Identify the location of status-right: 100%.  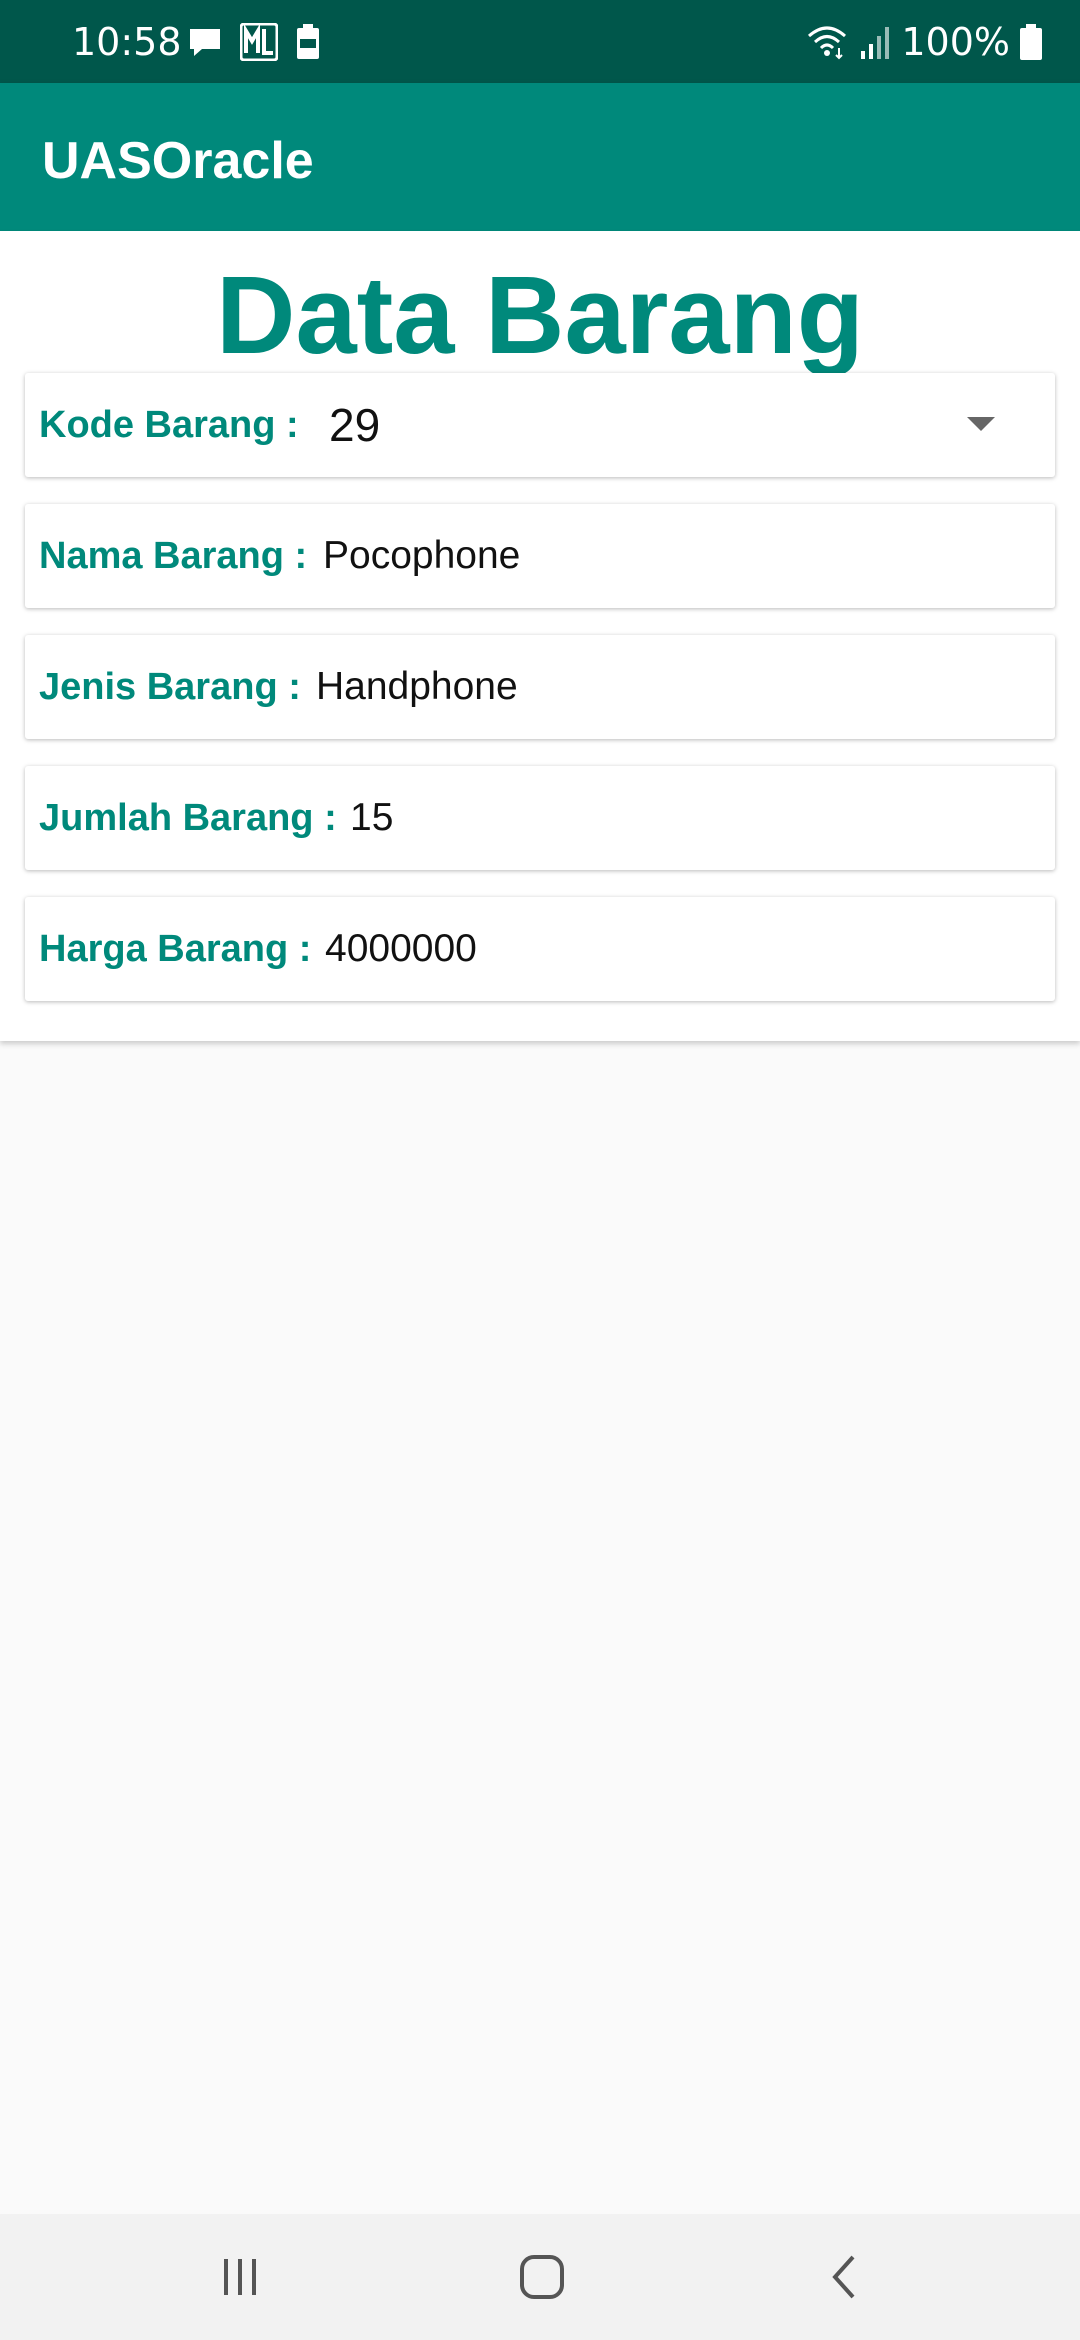
(923, 42).